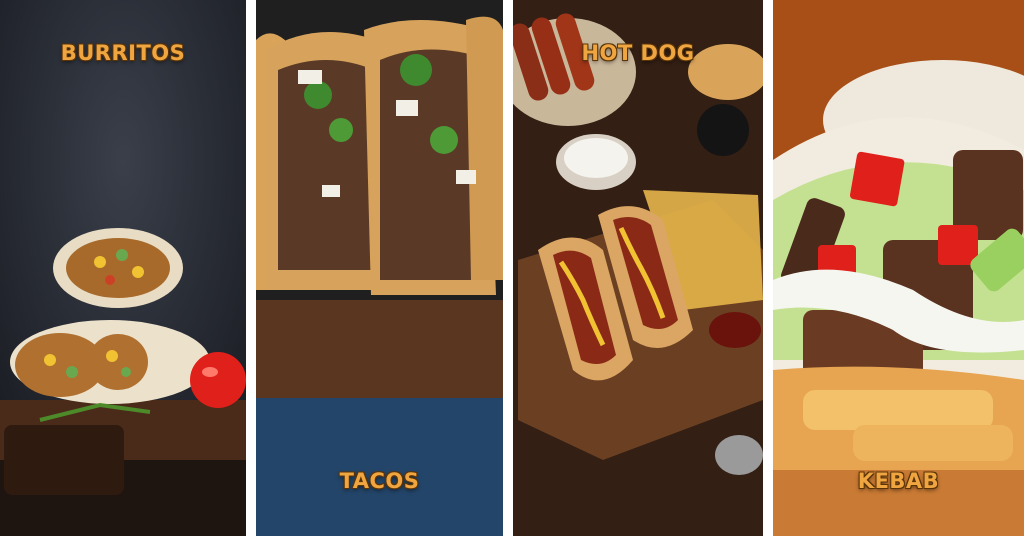 The width and height of the screenshot is (1024, 536). I want to click on tacos-label: TACOS, so click(379, 481).